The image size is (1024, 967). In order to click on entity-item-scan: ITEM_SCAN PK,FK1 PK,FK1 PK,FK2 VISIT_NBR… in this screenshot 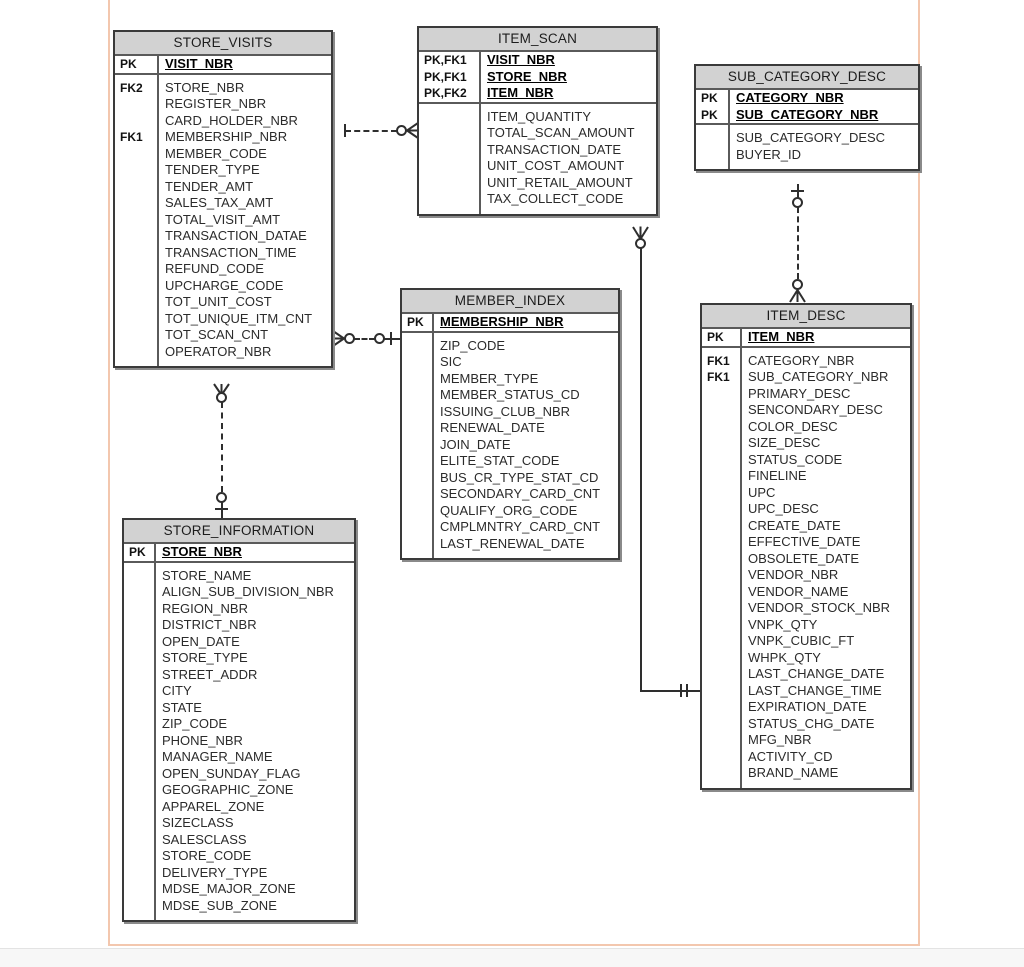, I will do `click(537, 121)`.